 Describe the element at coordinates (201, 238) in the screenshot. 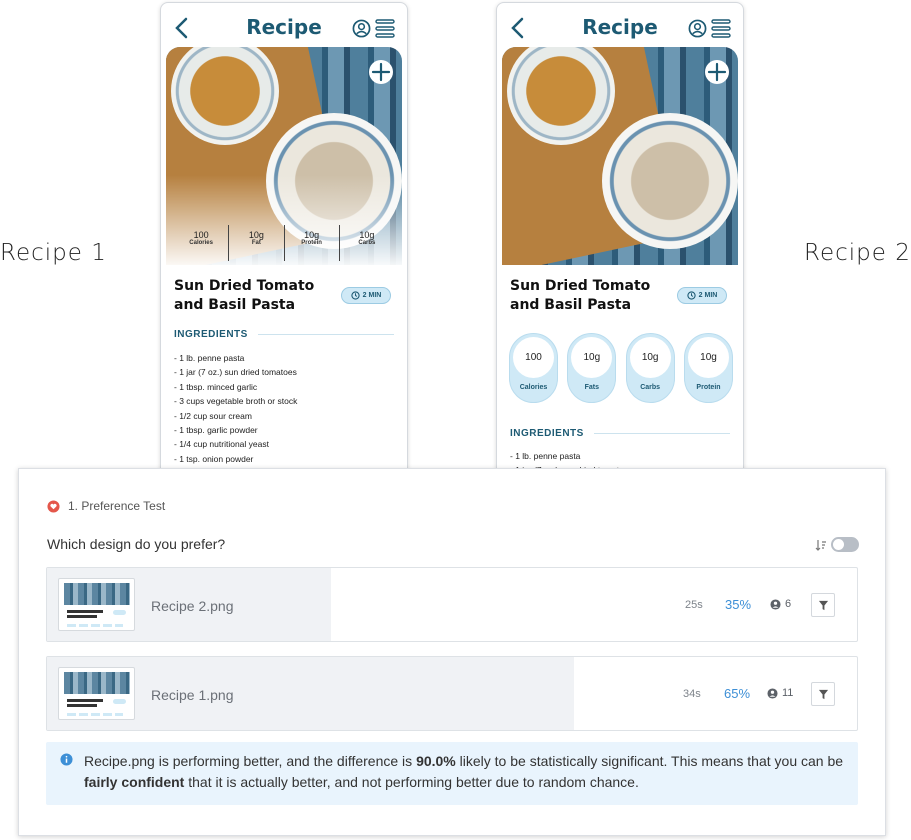

I see `nutrition-calories: 100 Calories` at that location.